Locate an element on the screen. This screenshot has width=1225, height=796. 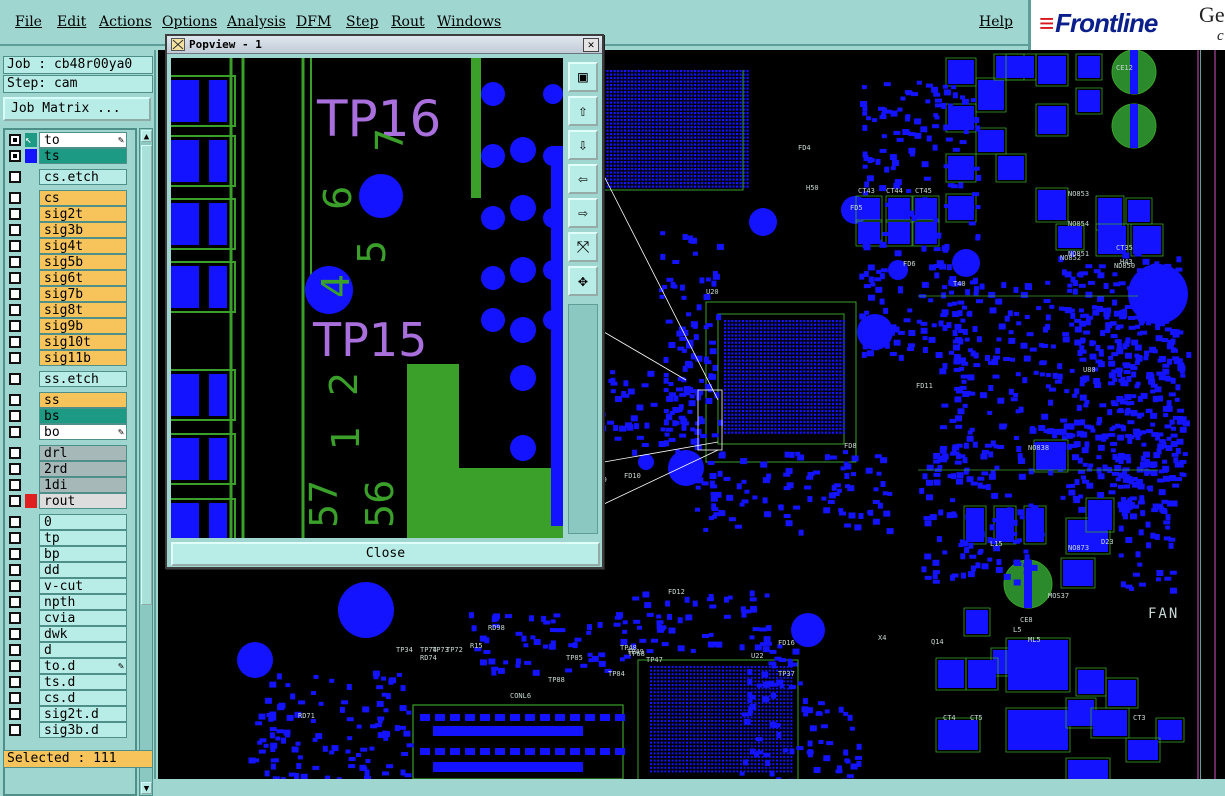
layer-name: to✎ is located at coordinates (83, 140).